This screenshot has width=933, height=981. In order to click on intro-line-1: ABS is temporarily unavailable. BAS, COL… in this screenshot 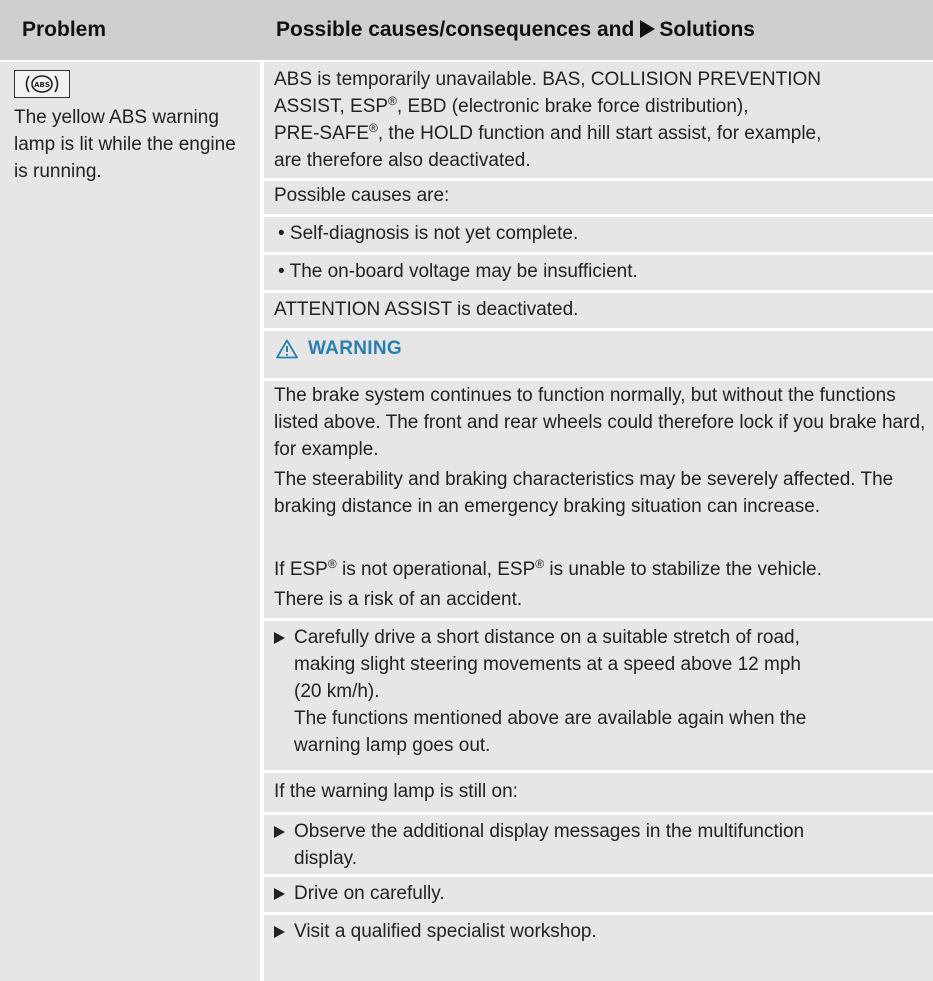, I will do `click(547, 79)`.